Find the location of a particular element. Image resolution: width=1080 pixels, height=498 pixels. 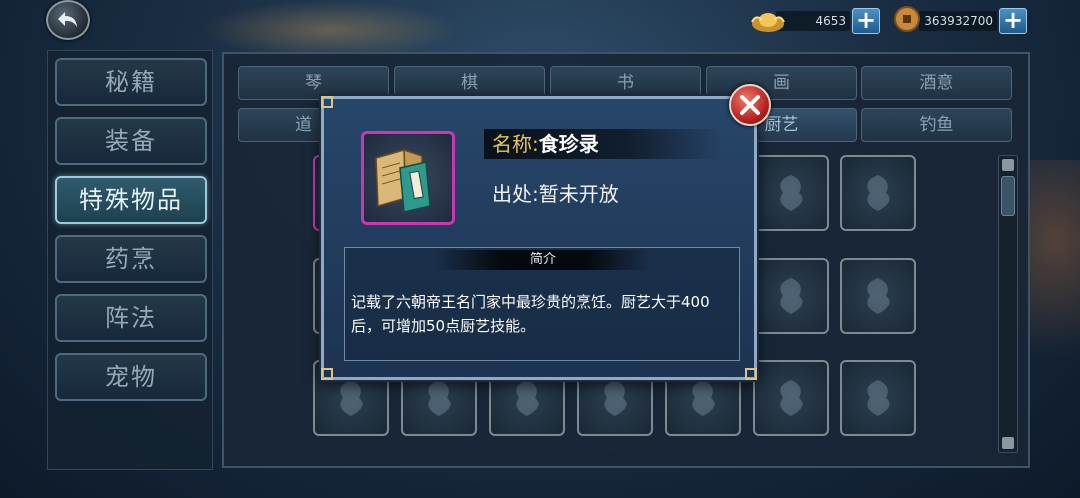

tab-wine: 酒意 is located at coordinates (936, 83).